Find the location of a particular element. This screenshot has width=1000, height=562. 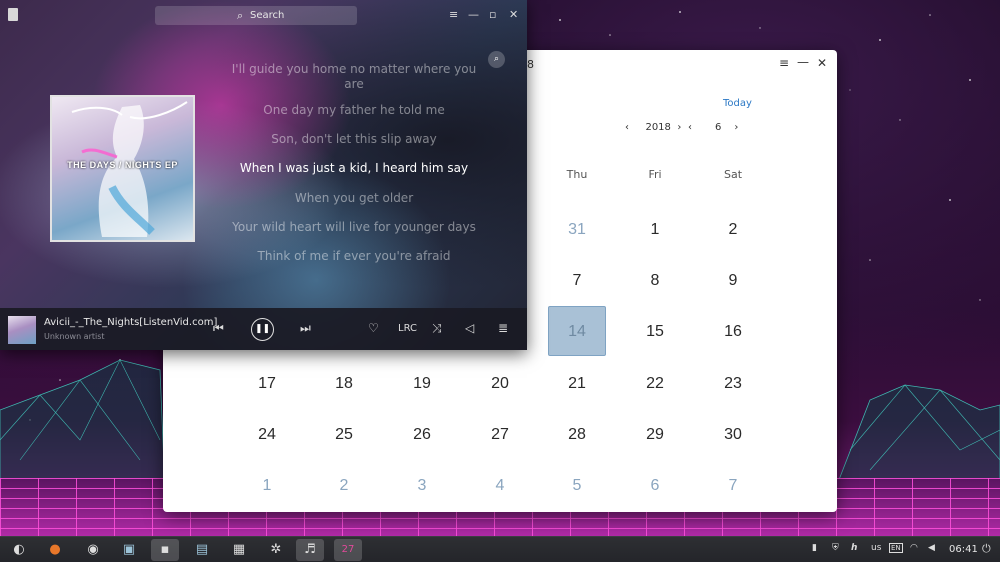

playlist-icon: ≣ is located at coordinates (503, 328).